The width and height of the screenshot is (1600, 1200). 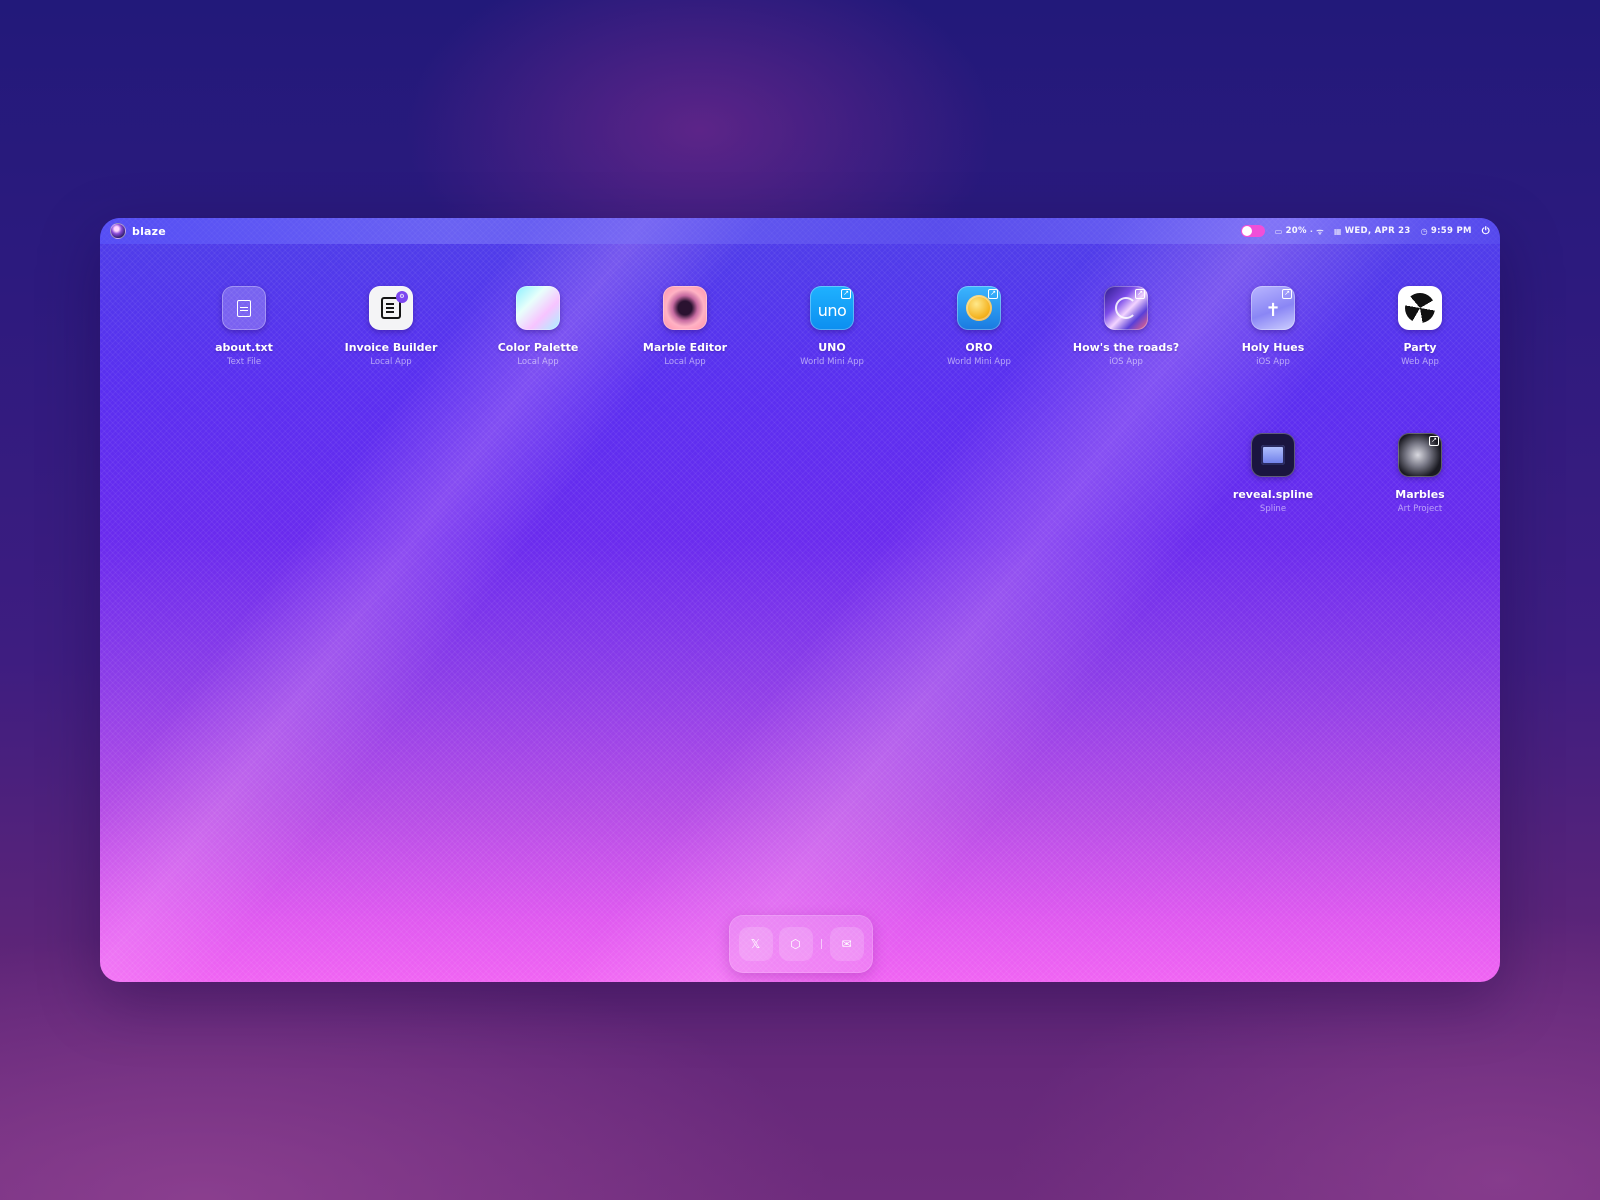 I want to click on app-invoice-builder: ⚙ Invoice Builder Local App, so click(x=391, y=326).